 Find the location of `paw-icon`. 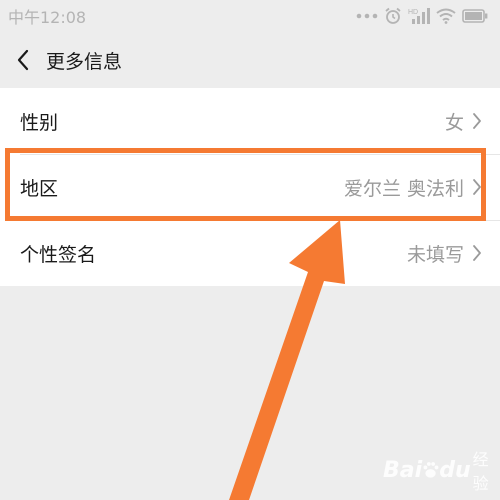

paw-icon is located at coordinates (431, 470).